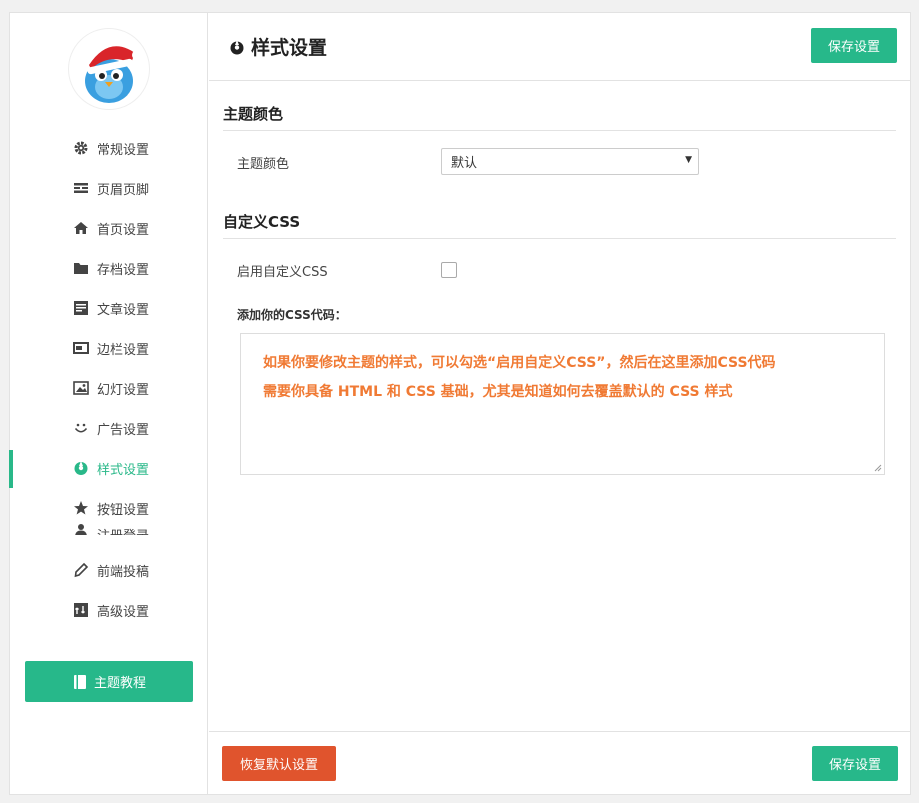  I want to click on pencil-icon, so click(81, 570).